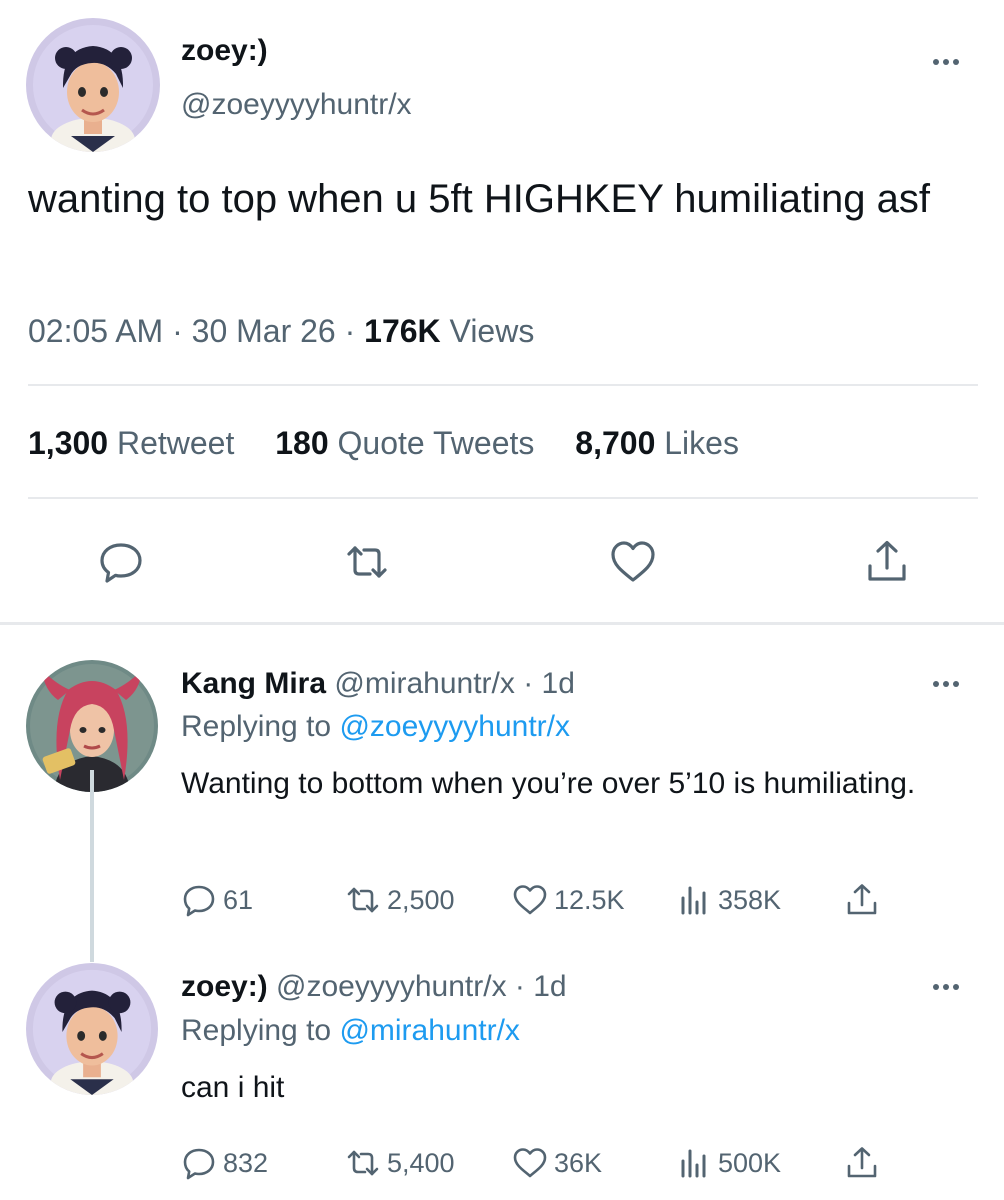 This screenshot has width=1004, height=1200. I want to click on reply-header: zoey:) @zoeyyyyhuntr/x · 1d, so click(374, 987).